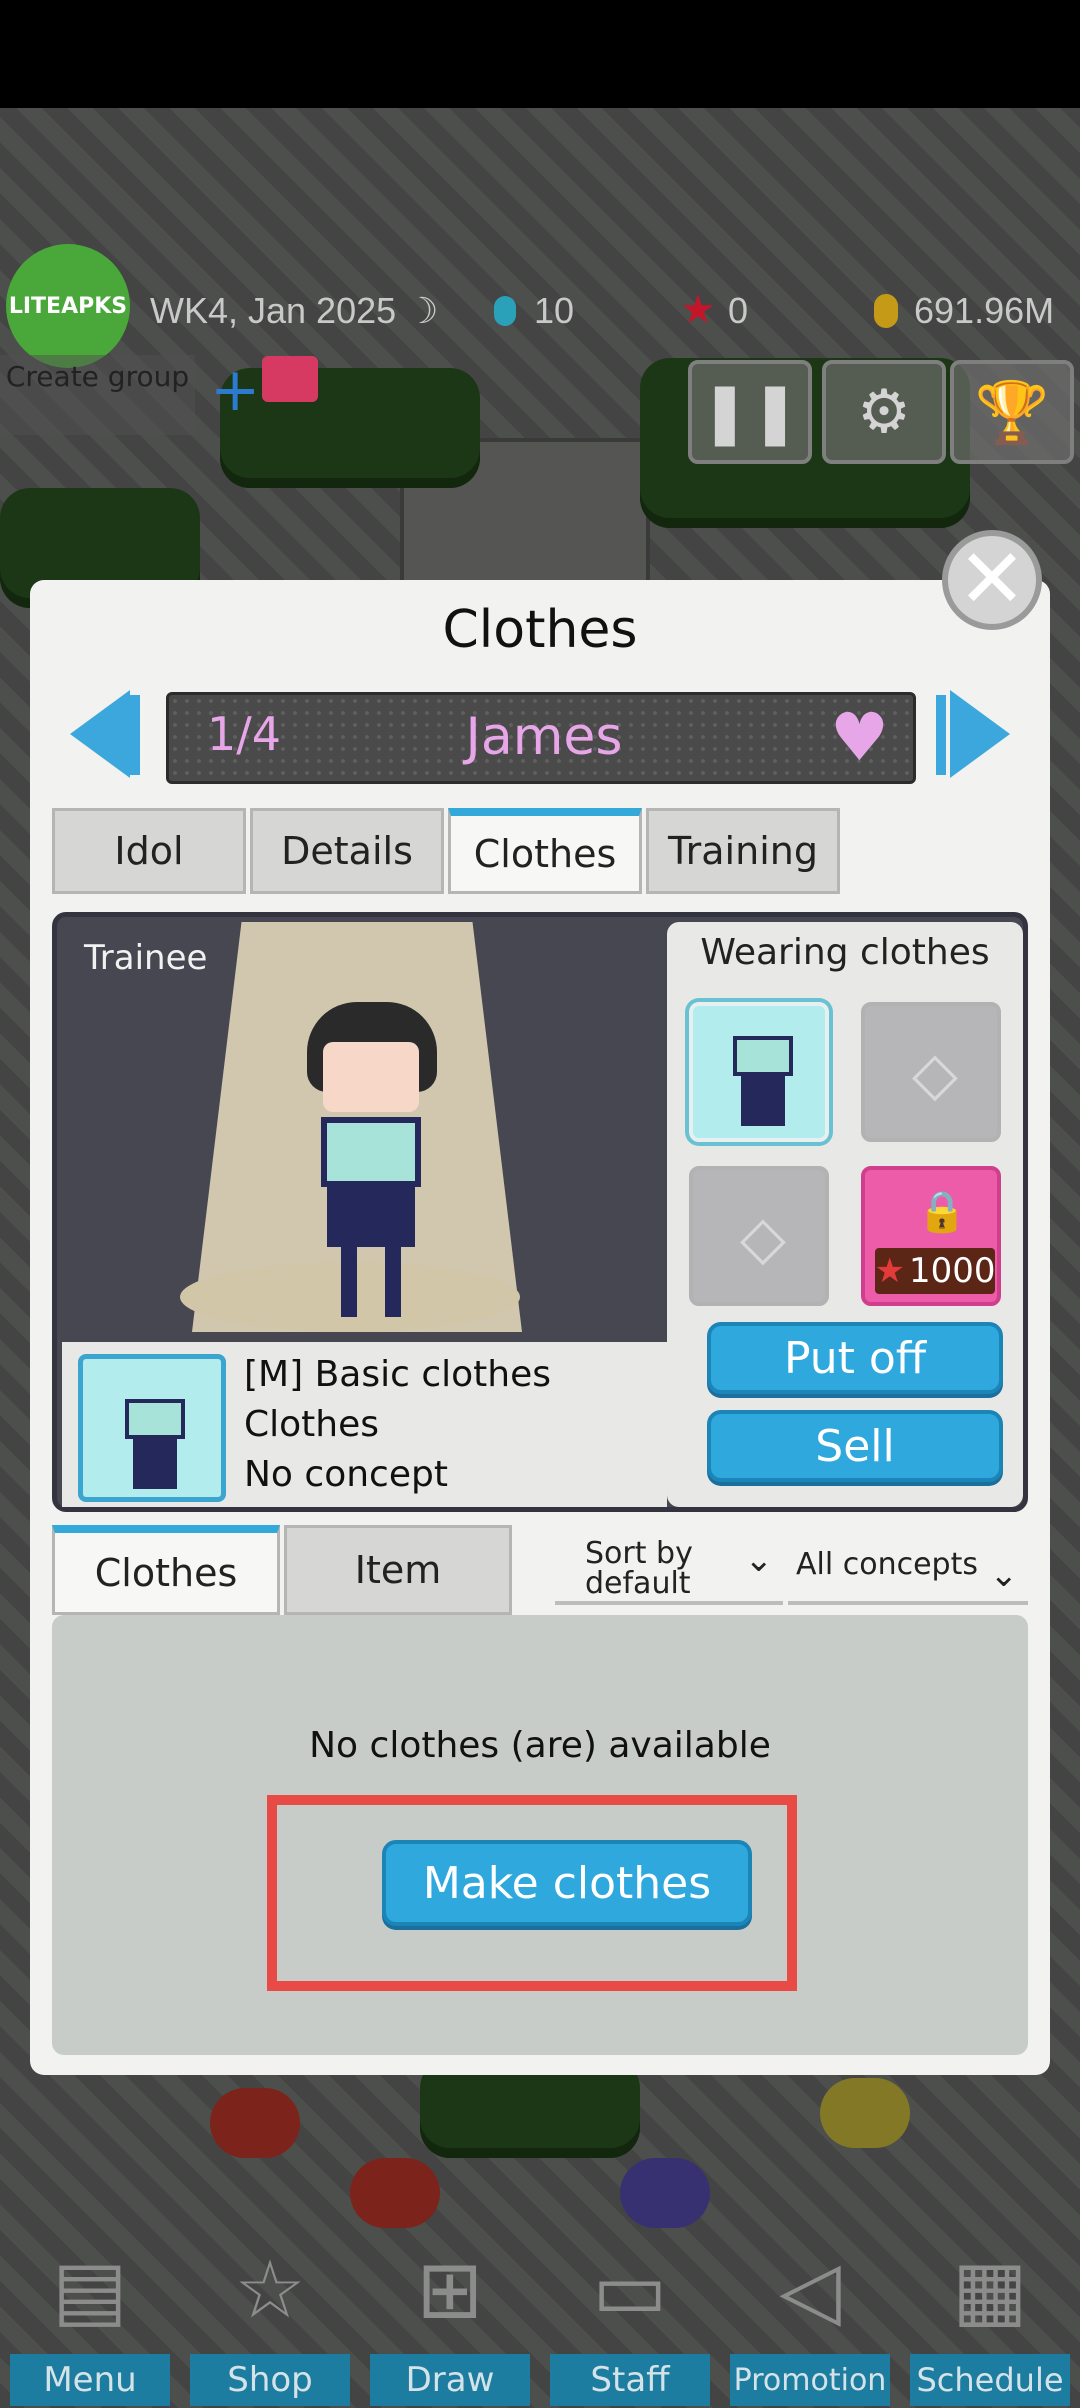  I want to click on tab-inventory-clothes: Clothes, so click(166, 1570).